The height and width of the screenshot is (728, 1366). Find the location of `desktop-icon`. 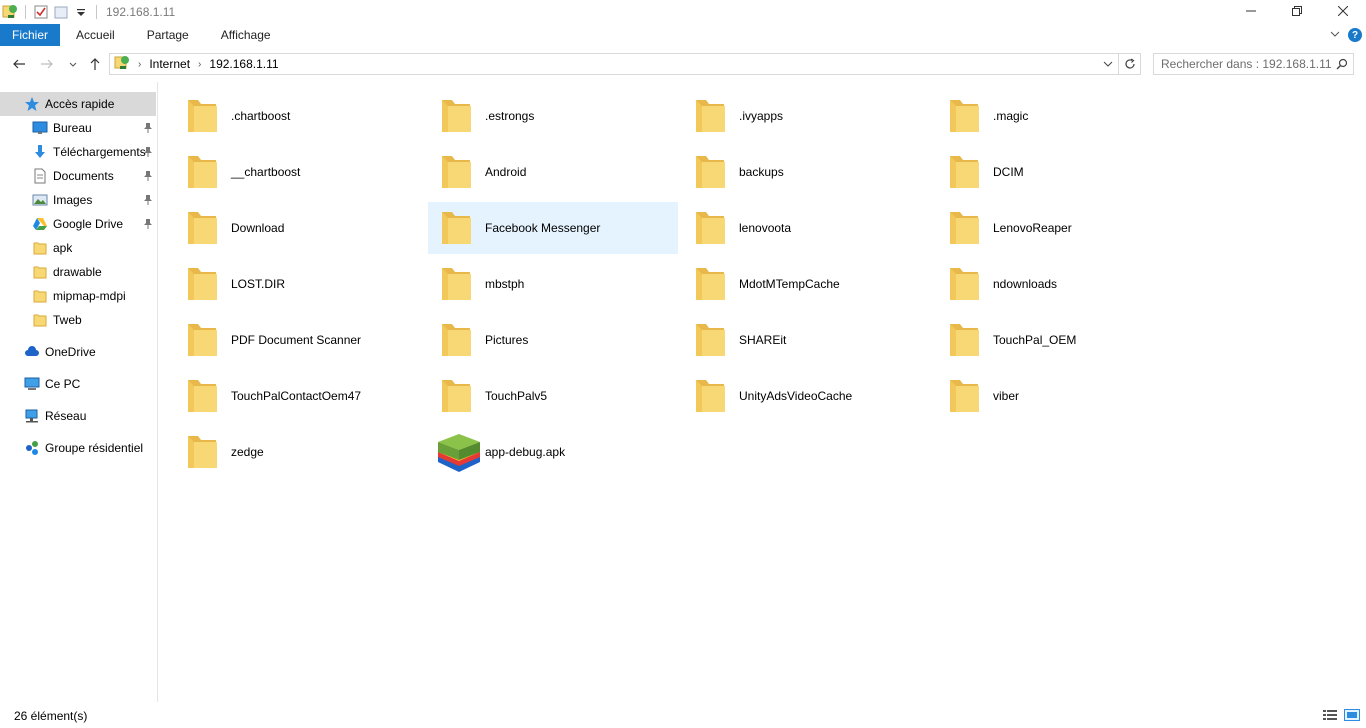

desktop-icon is located at coordinates (40, 128).